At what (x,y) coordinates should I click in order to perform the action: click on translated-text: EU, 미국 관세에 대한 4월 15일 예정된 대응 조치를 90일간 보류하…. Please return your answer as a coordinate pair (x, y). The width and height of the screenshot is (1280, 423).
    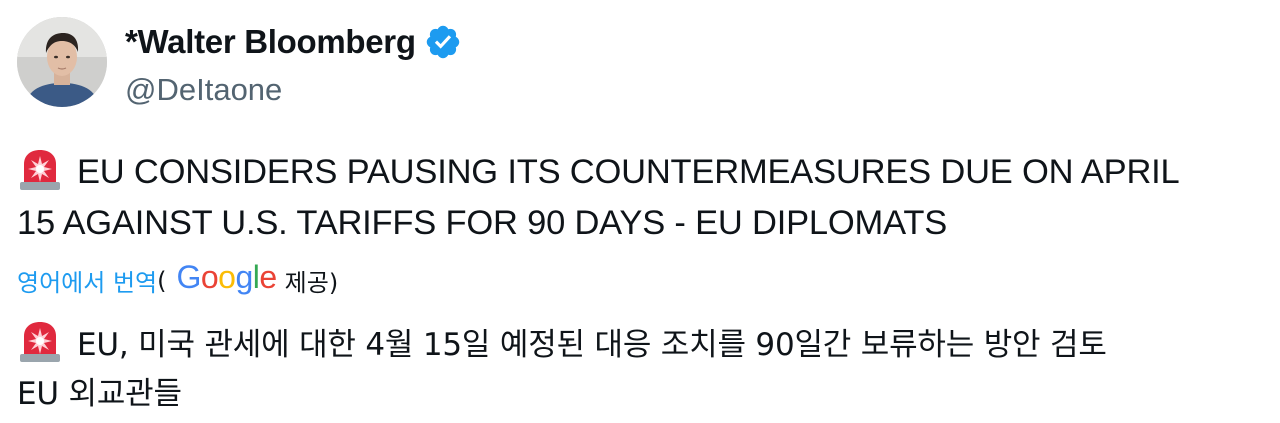
    Looking at the image, I should click on (592, 345).